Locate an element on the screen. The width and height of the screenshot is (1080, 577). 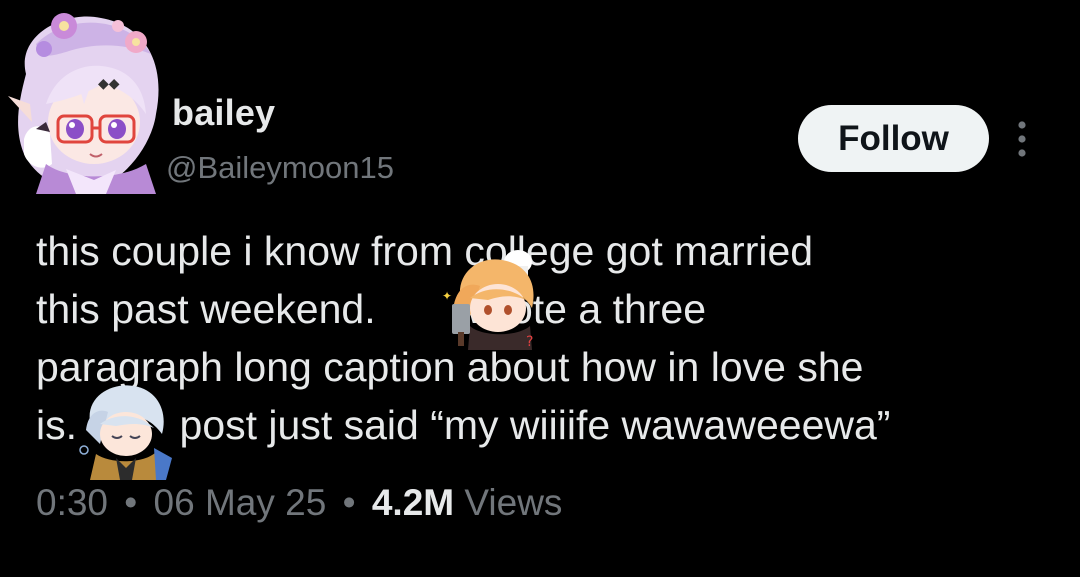
tweet-meta: 0:30 • 06 May 25 • 4.2M Views is located at coordinates (299, 503).